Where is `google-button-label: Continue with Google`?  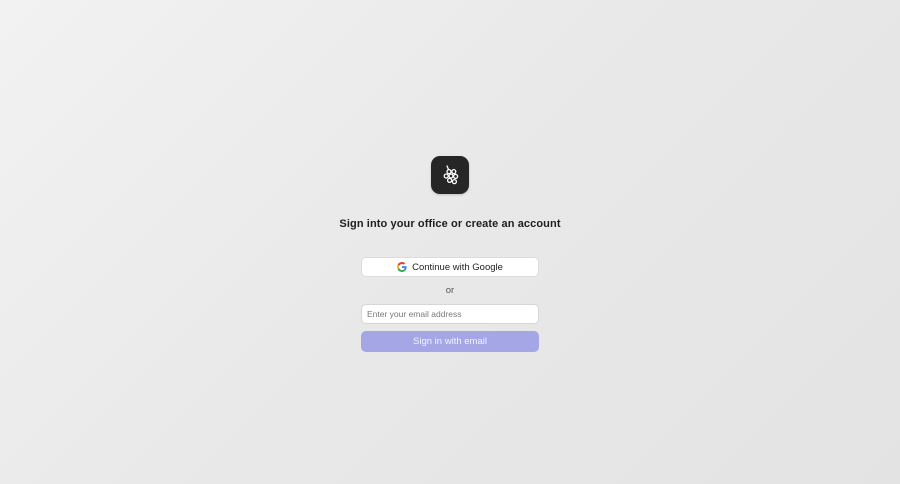 google-button-label: Continue with Google is located at coordinates (457, 267).